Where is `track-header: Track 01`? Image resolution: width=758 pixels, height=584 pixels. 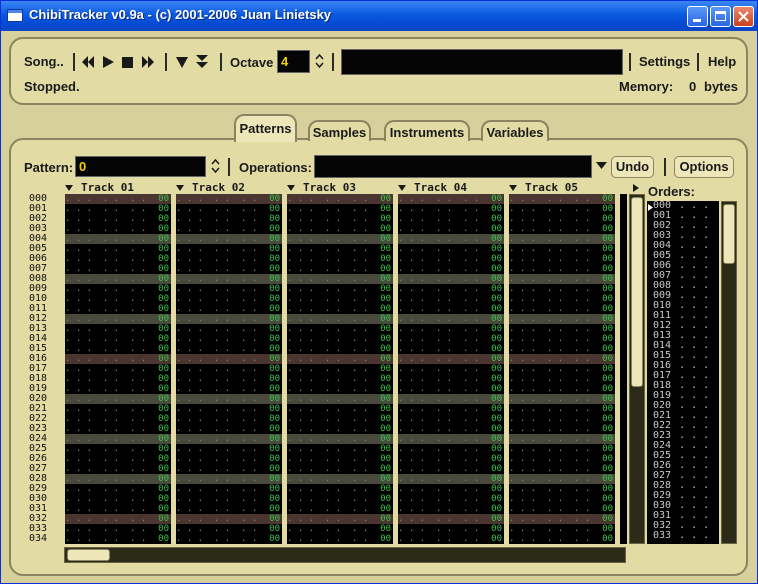
track-header: Track 01 is located at coordinates (99, 187).